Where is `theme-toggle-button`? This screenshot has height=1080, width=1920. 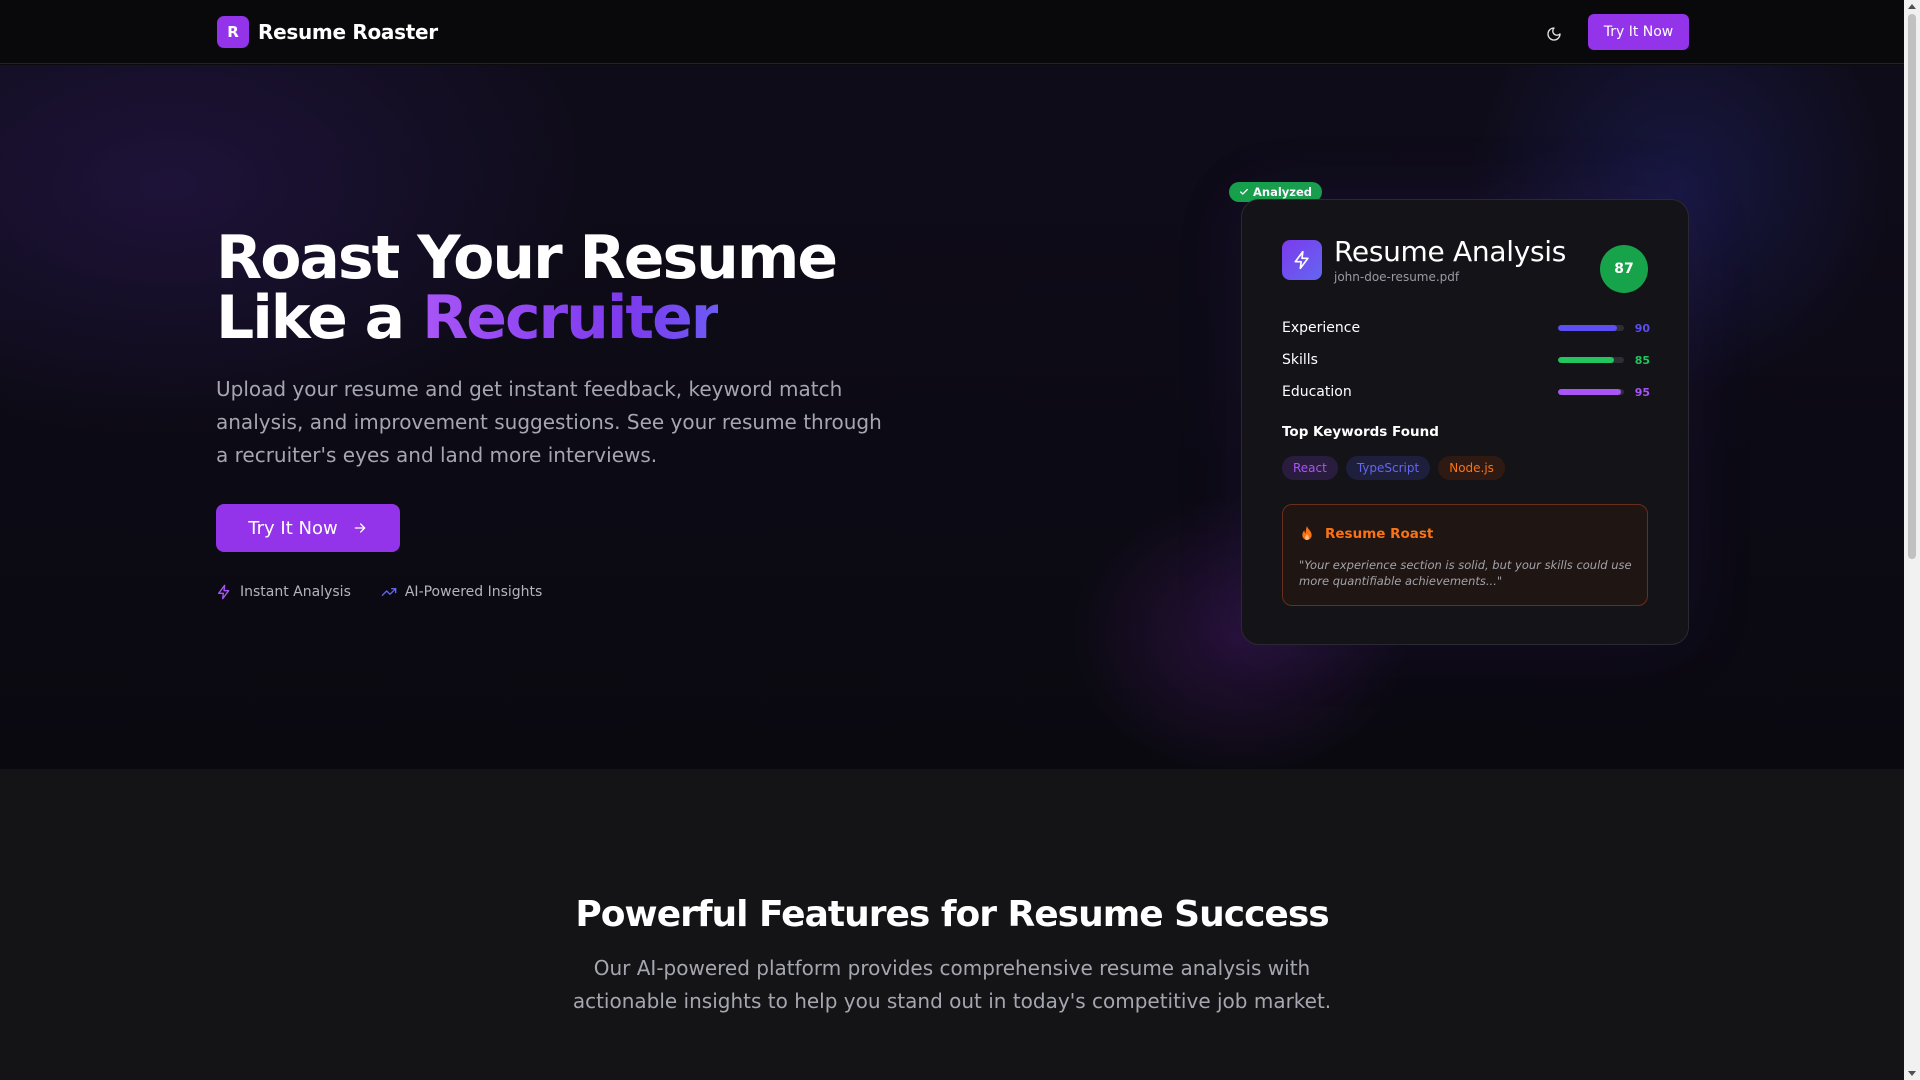
theme-toggle-button is located at coordinates (1554, 34).